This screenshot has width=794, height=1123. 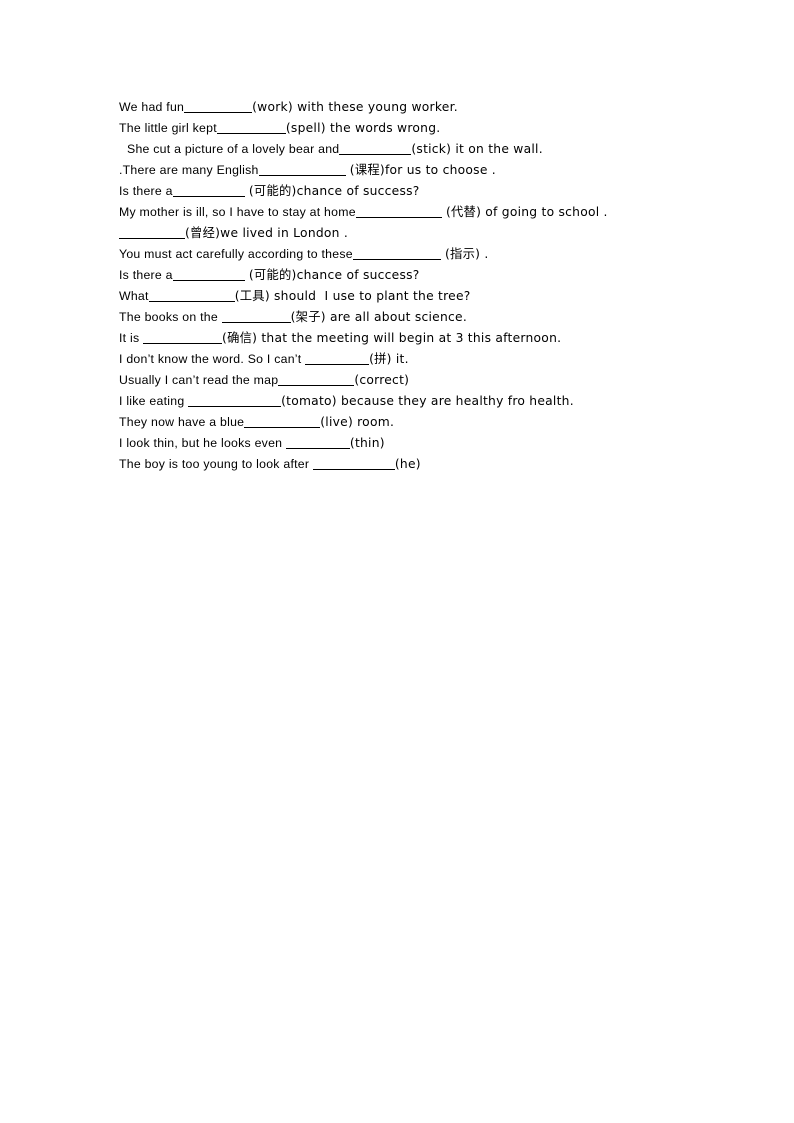 I want to click on sentence-suffix: (stick) it on the wall., so click(x=477, y=149).